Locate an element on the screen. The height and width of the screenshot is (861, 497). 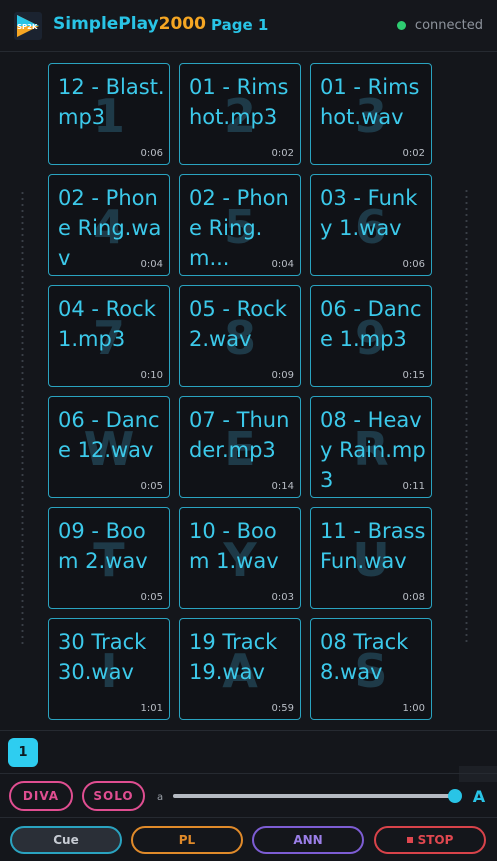
pad-duration: 1:01 is located at coordinates (151, 708).